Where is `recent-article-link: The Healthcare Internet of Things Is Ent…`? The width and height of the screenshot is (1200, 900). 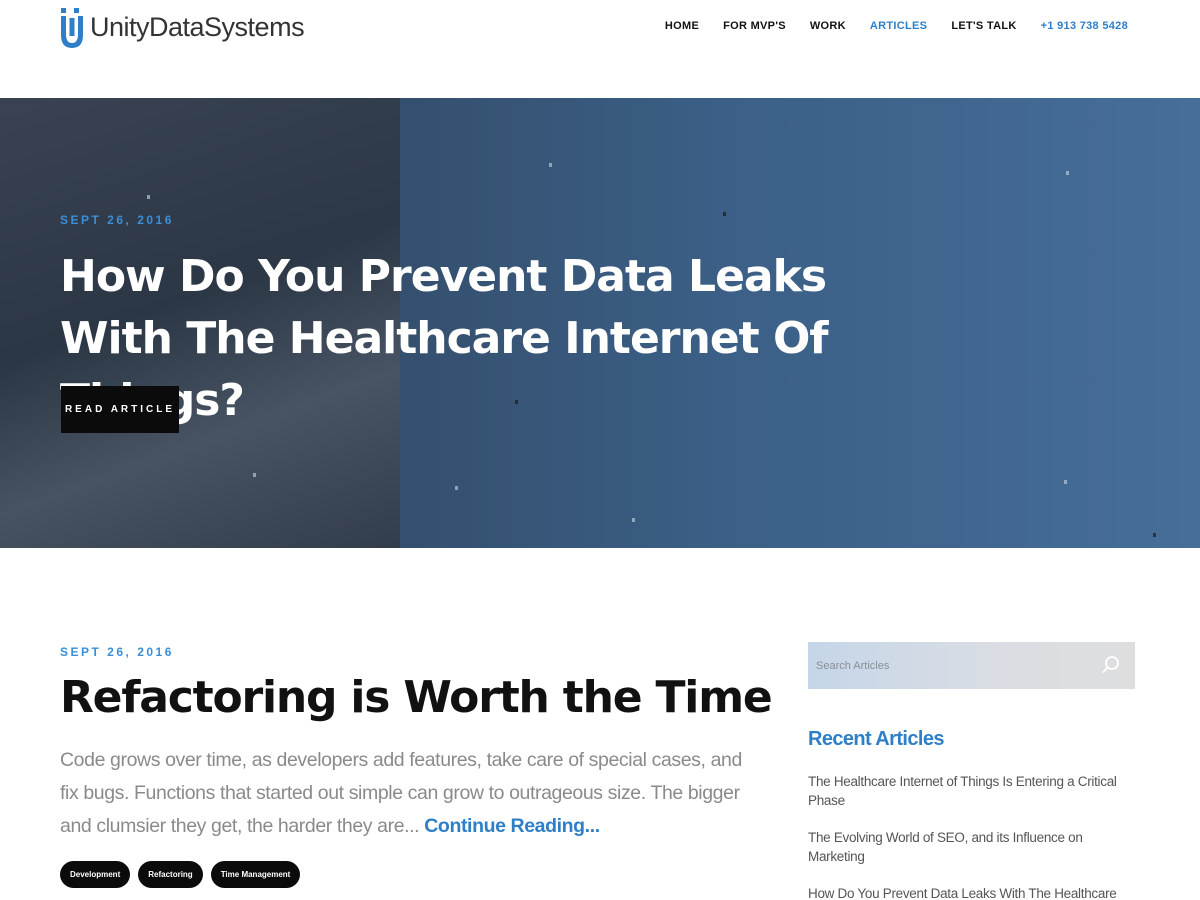
recent-article-link: The Healthcare Internet of Things Is Ent… is located at coordinates (968, 791).